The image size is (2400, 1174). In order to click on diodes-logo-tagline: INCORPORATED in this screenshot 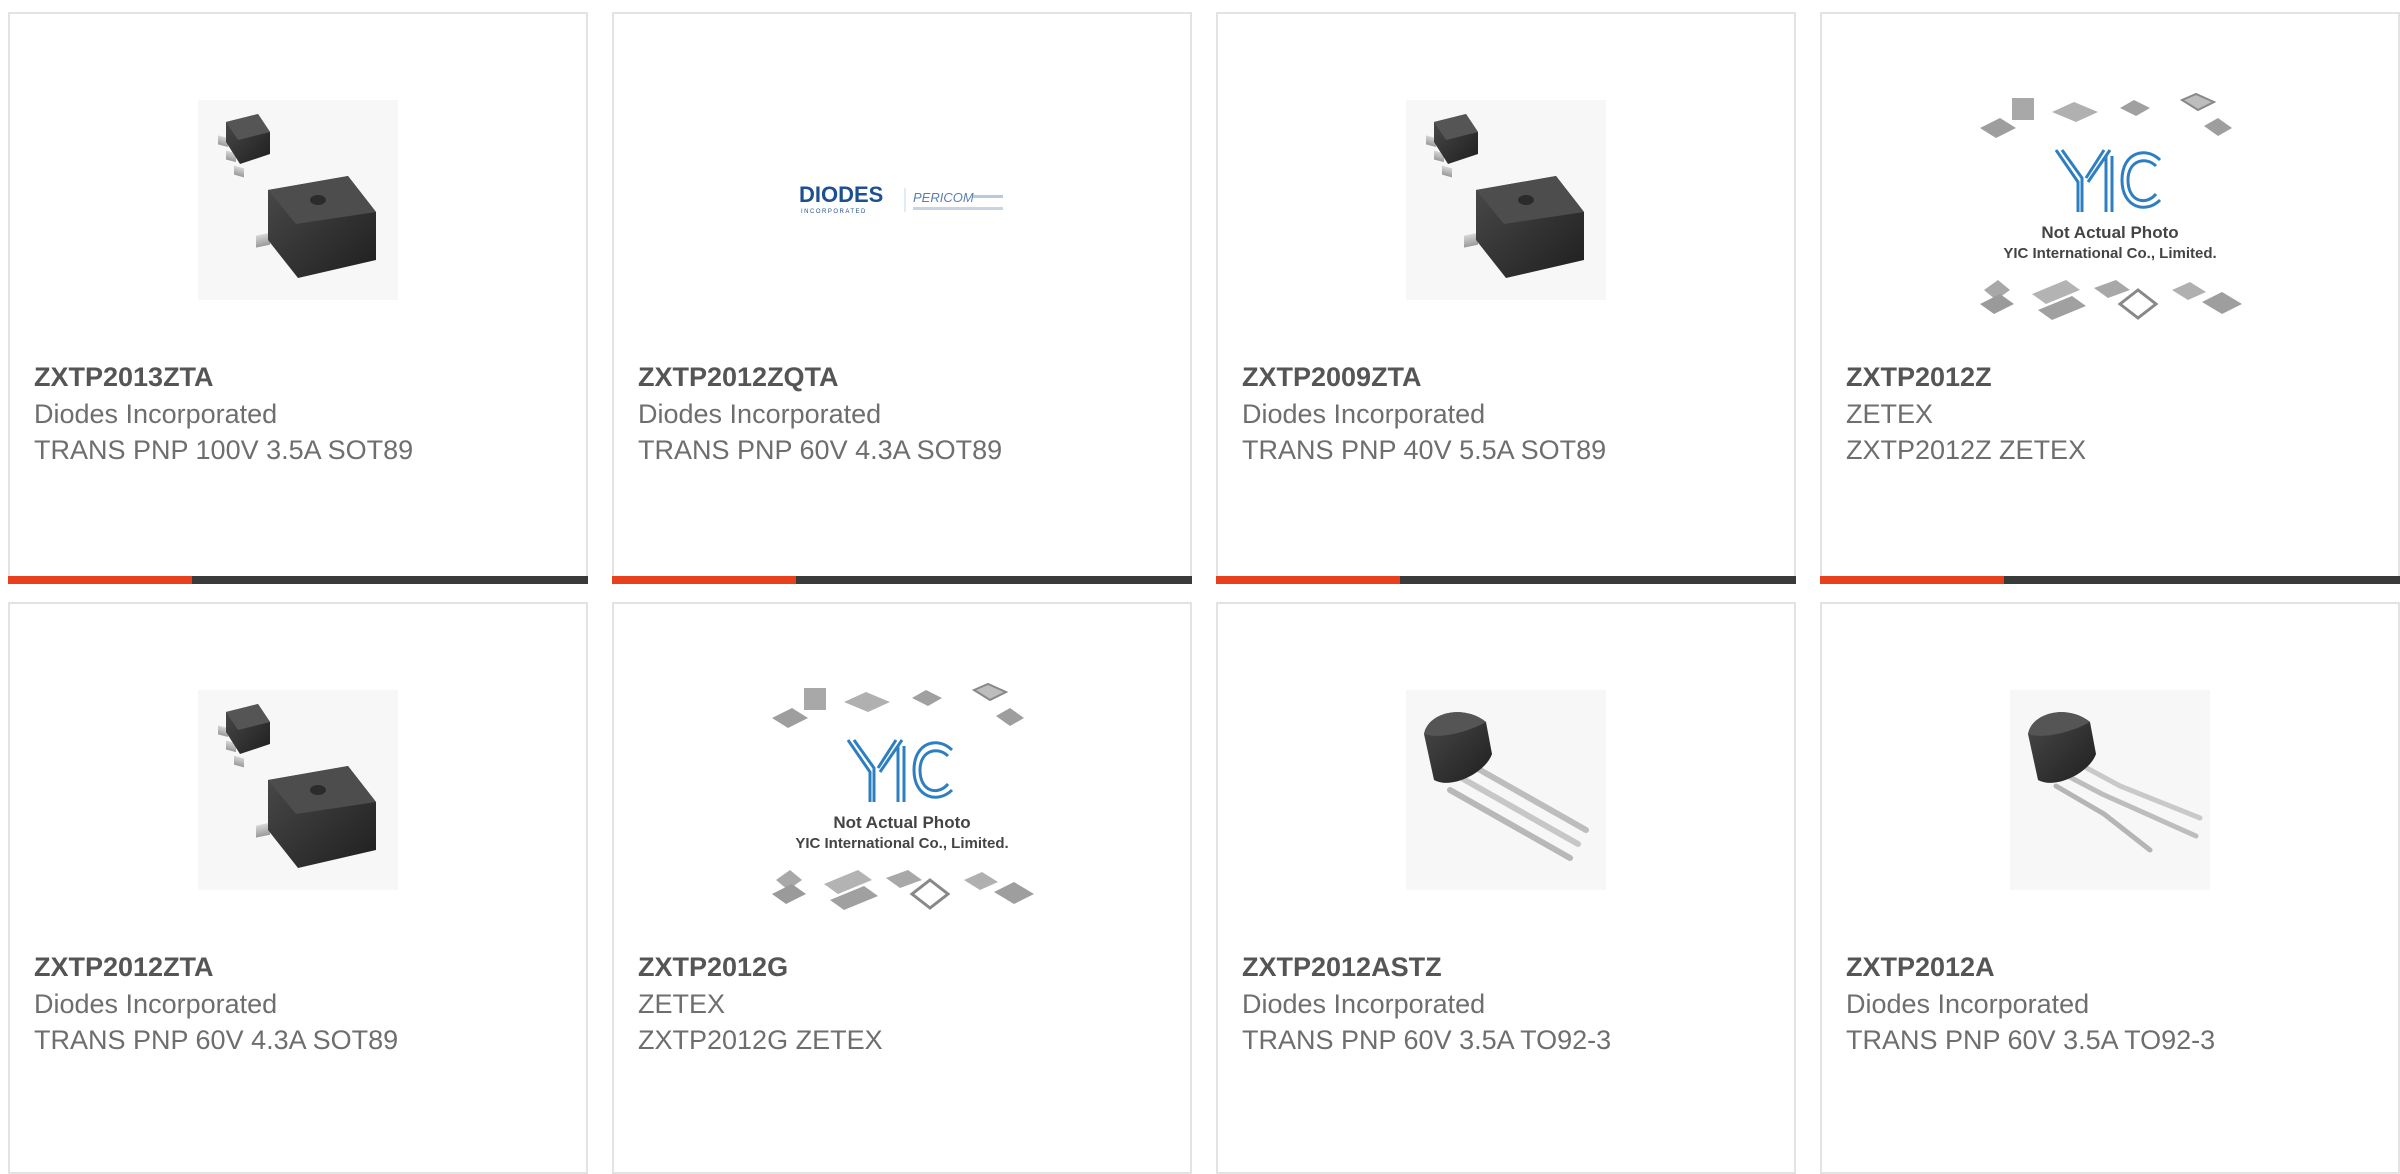, I will do `click(834, 212)`.